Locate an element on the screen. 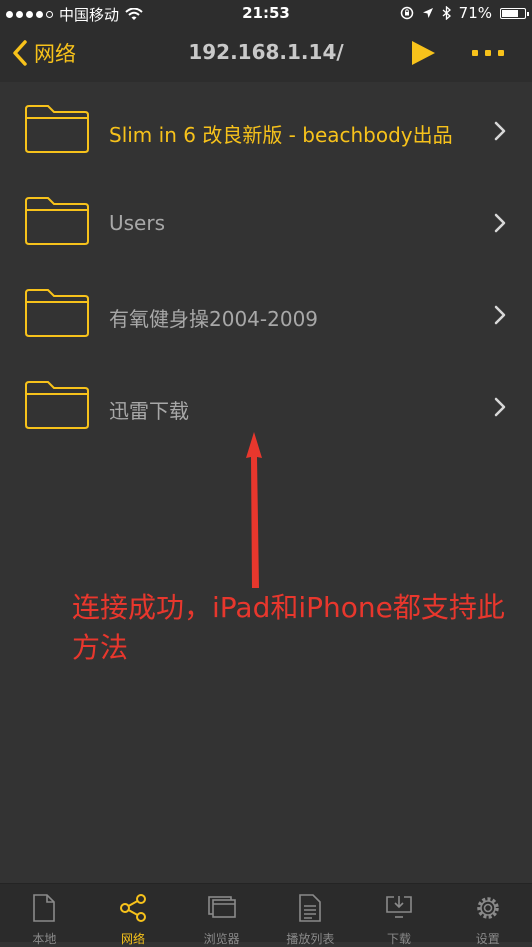 This screenshot has height=947, width=532. chevron-left-icon is located at coordinates (20, 53).